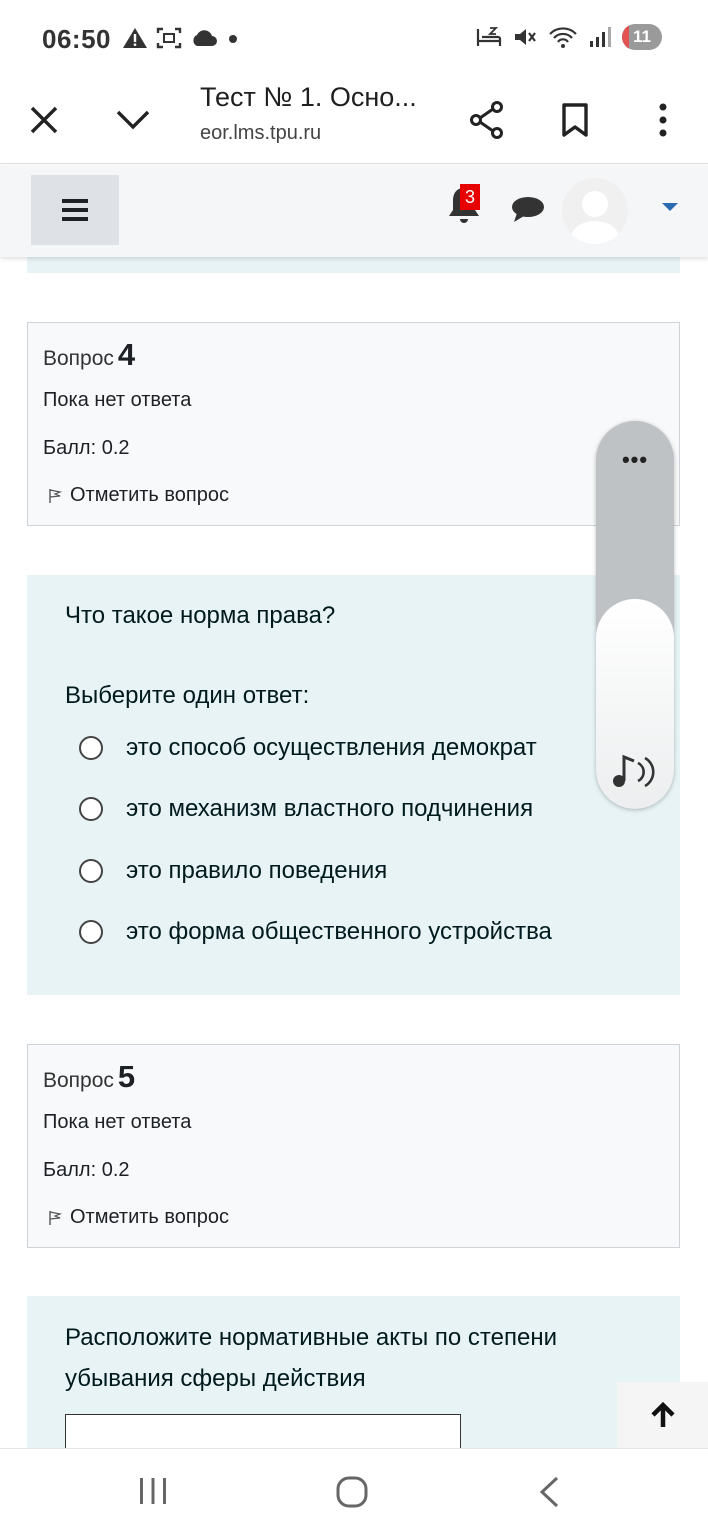 The image size is (708, 1536). I want to click on menu-toggle-button, so click(75, 210).